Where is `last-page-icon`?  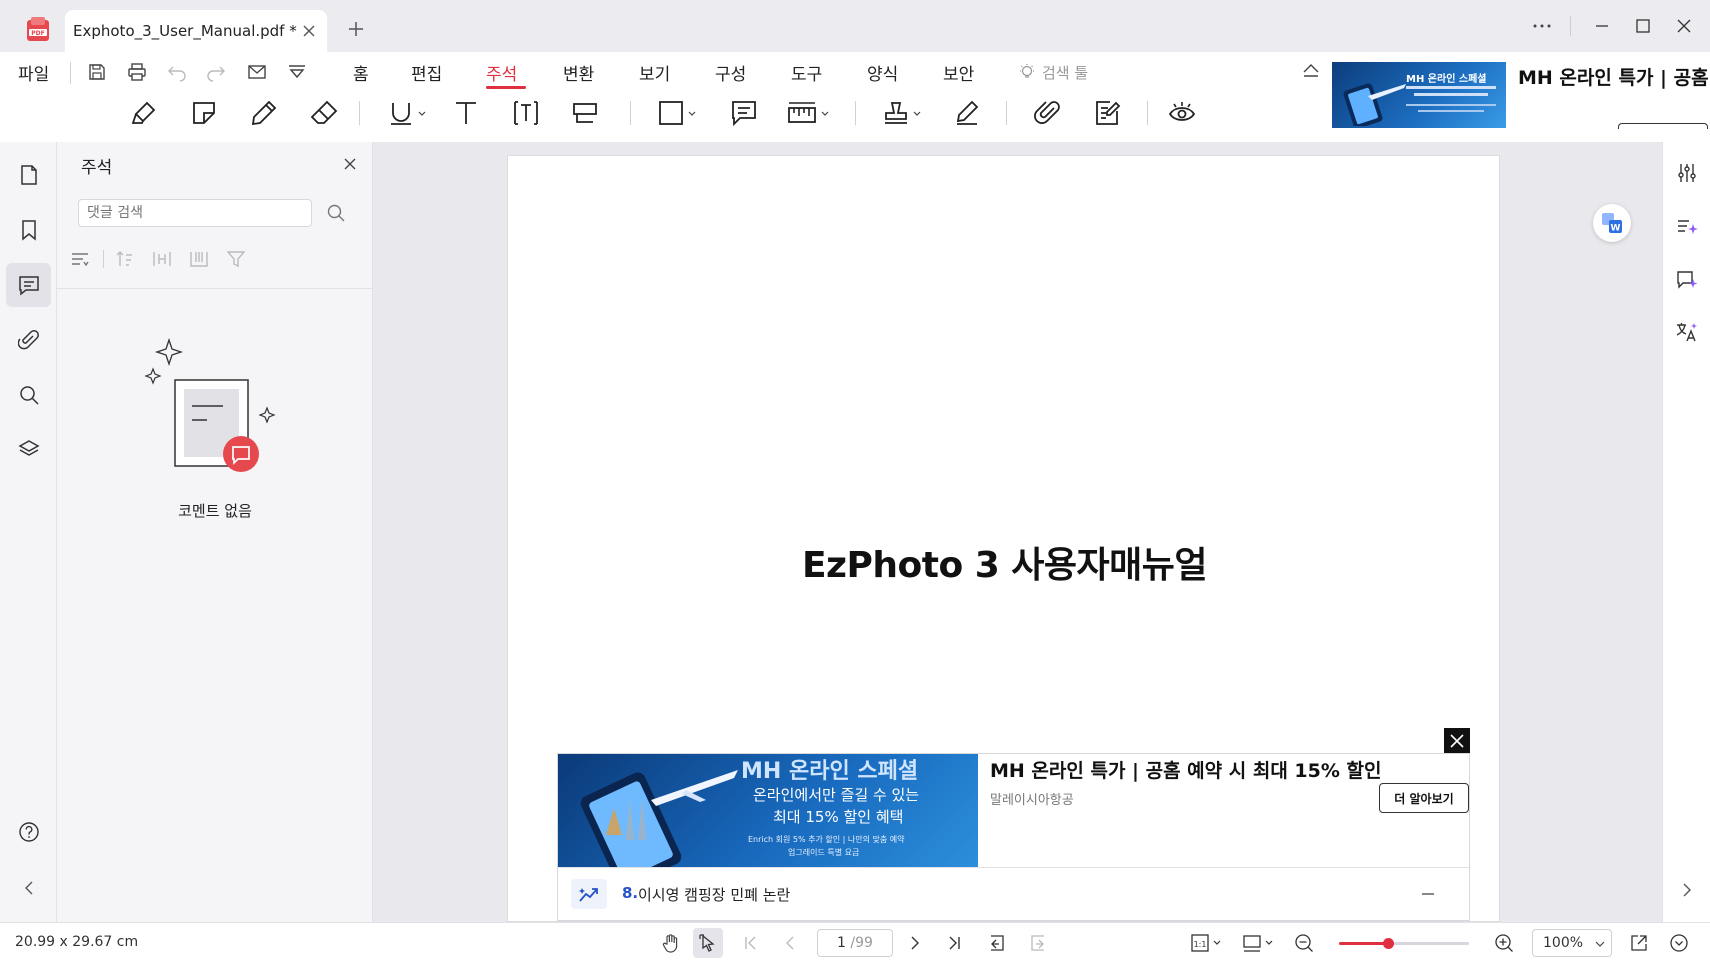
last-page-icon is located at coordinates (954, 943).